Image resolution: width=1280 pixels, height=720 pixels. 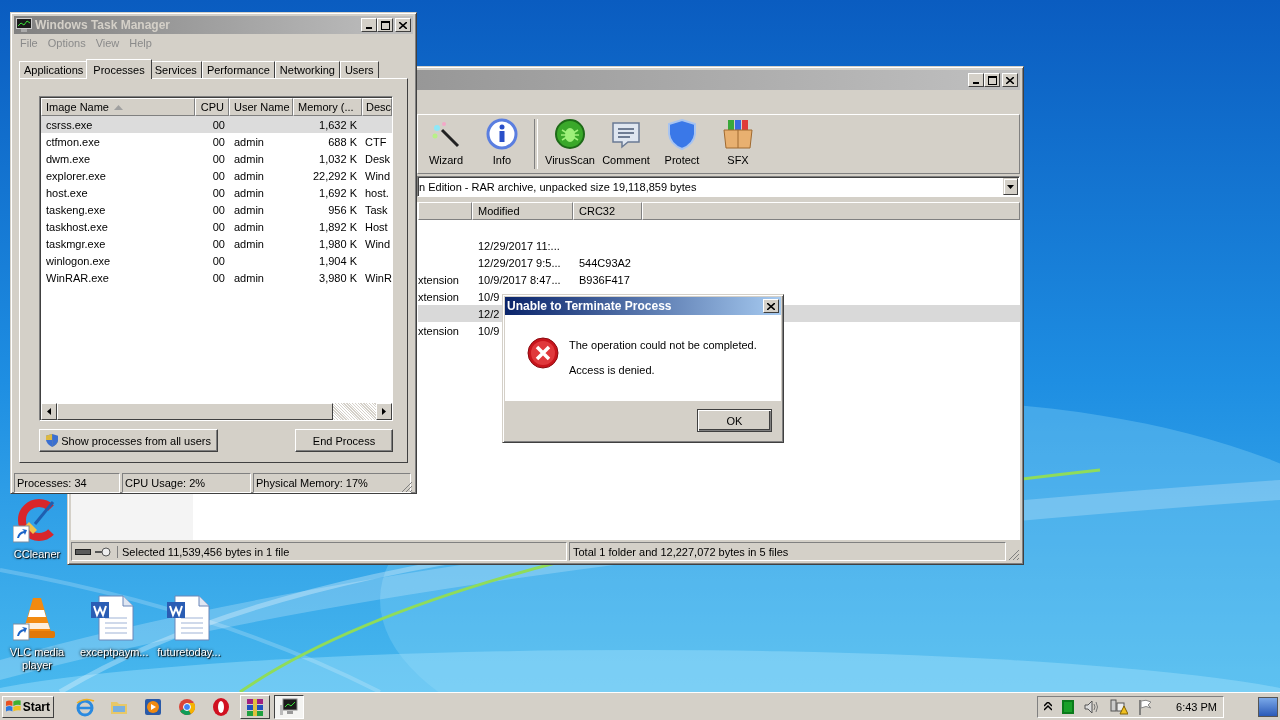 What do you see at coordinates (378, 243) in the screenshot?
I see `description-cell: Wind` at bounding box center [378, 243].